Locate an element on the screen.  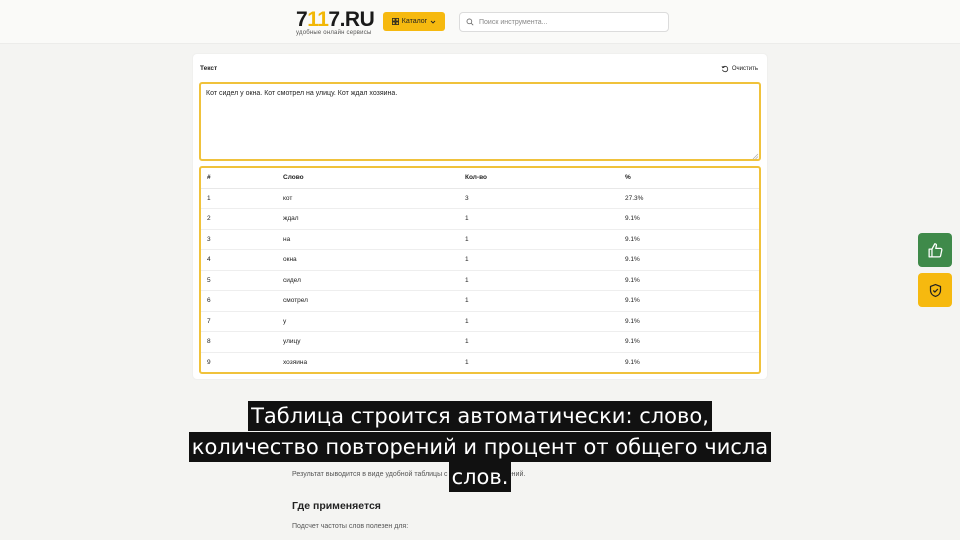
cell-word: сидел is located at coordinates (368, 280).